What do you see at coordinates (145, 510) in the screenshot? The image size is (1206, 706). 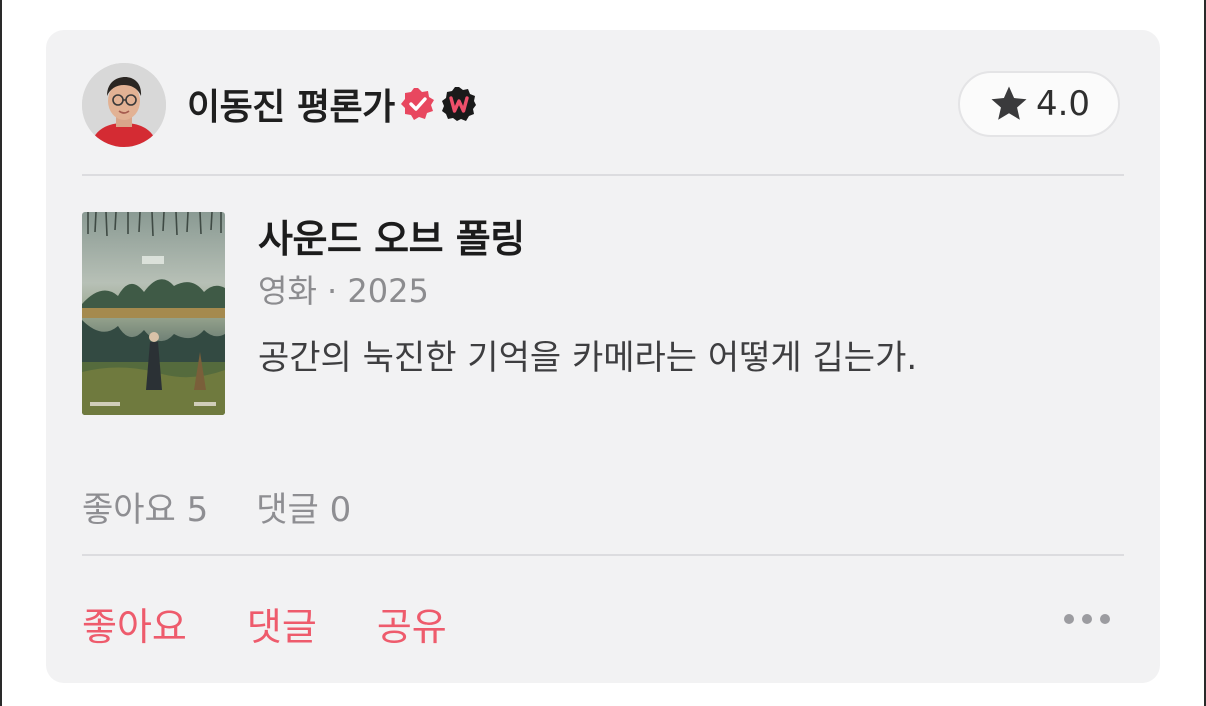 I see `likes-count: 좋아요 5` at bounding box center [145, 510].